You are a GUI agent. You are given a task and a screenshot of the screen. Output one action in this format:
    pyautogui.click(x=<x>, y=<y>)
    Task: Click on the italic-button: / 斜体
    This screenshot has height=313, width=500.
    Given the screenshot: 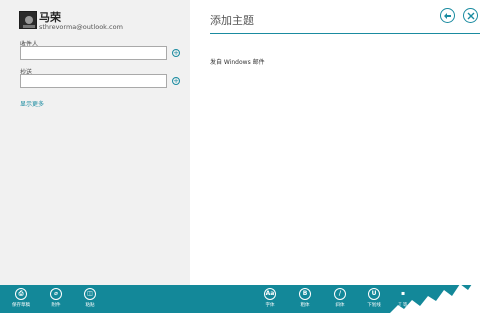 What is the action you would take?
    pyautogui.click(x=340, y=298)
    